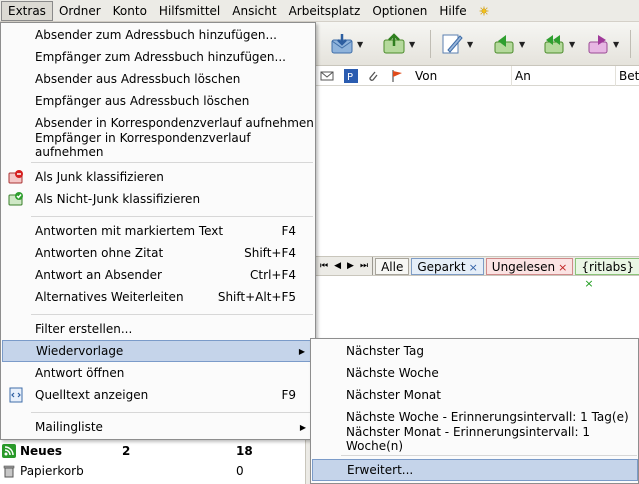 The height and width of the screenshot is (484, 639). What do you see at coordinates (9, 471) in the screenshot?
I see `trash-icon` at bounding box center [9, 471].